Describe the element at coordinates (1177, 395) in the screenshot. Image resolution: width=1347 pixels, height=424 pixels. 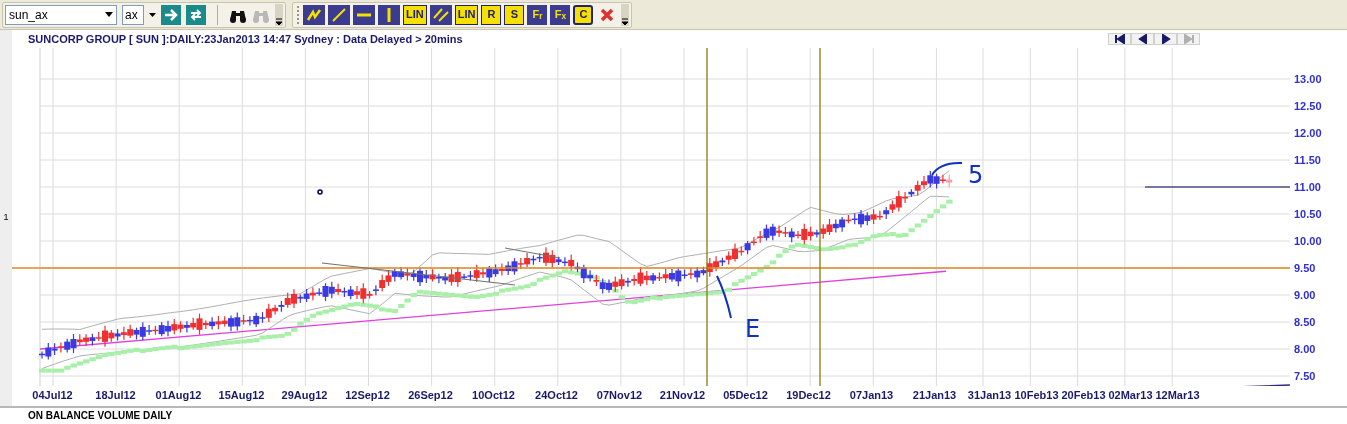
I see `date-label: 12Mar13` at that location.